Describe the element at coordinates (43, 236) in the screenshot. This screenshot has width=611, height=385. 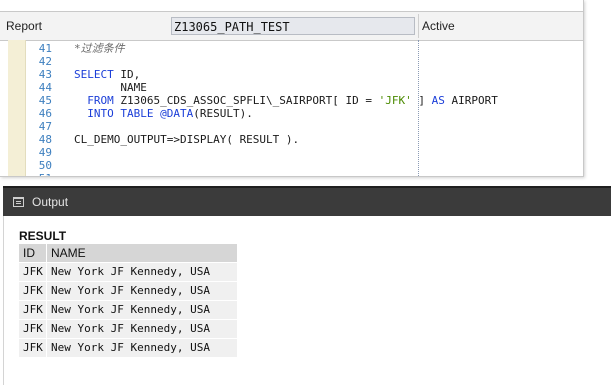
I see `result-title: RESULT` at that location.